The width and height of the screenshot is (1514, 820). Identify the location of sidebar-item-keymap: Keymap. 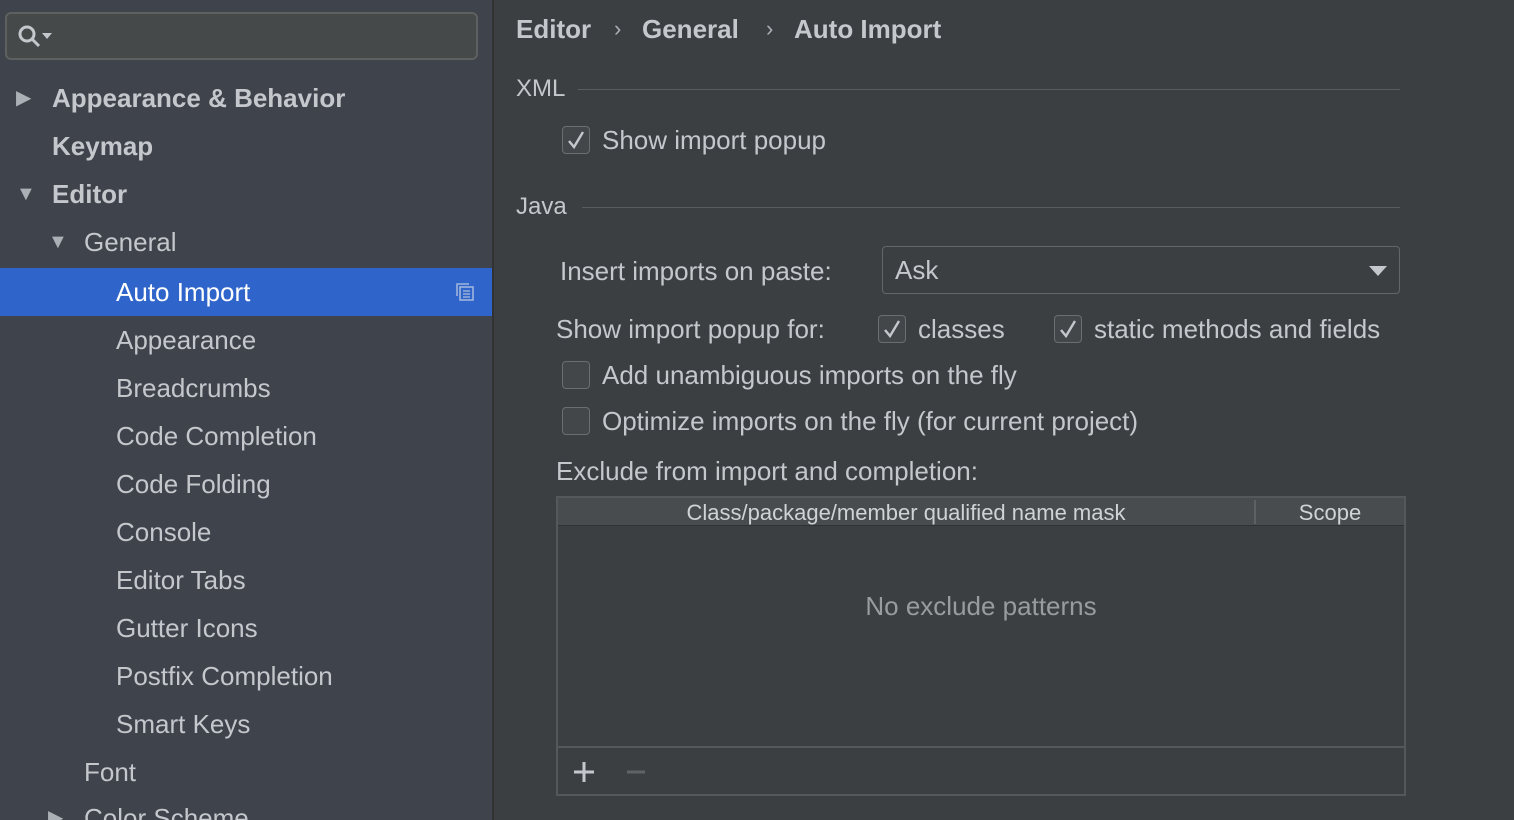
(246, 146).